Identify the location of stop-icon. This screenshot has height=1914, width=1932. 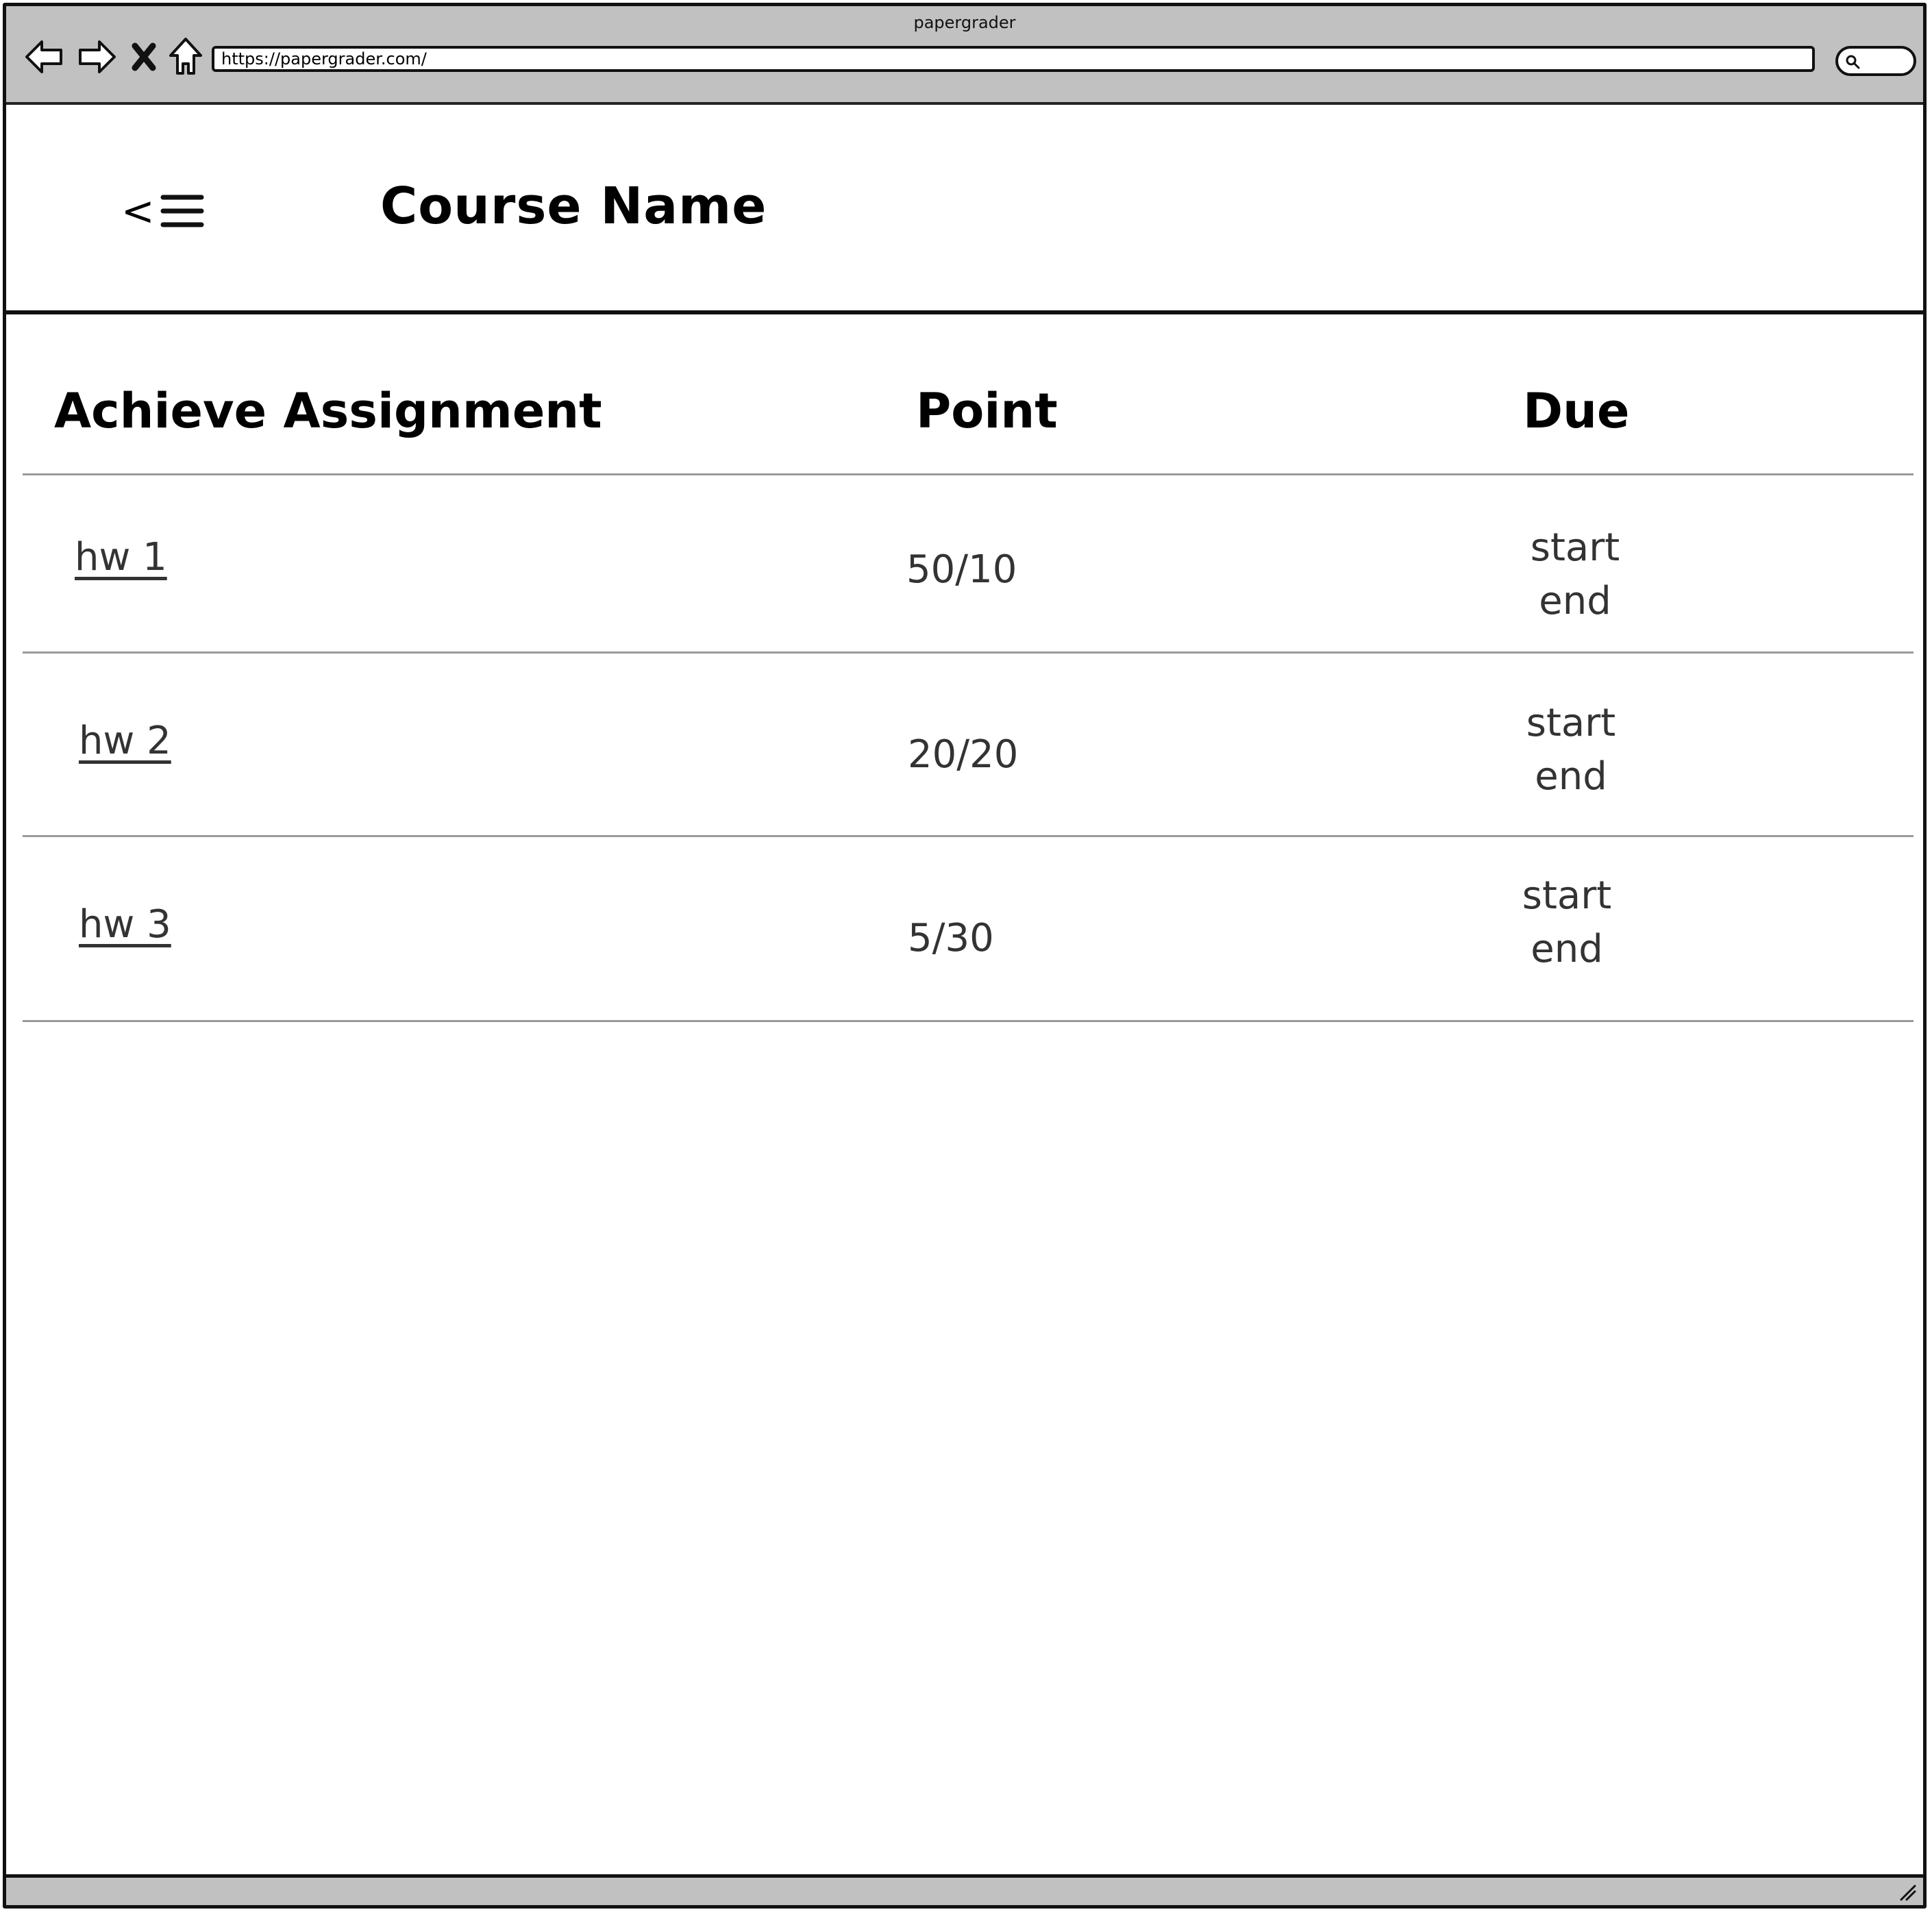
(144, 56).